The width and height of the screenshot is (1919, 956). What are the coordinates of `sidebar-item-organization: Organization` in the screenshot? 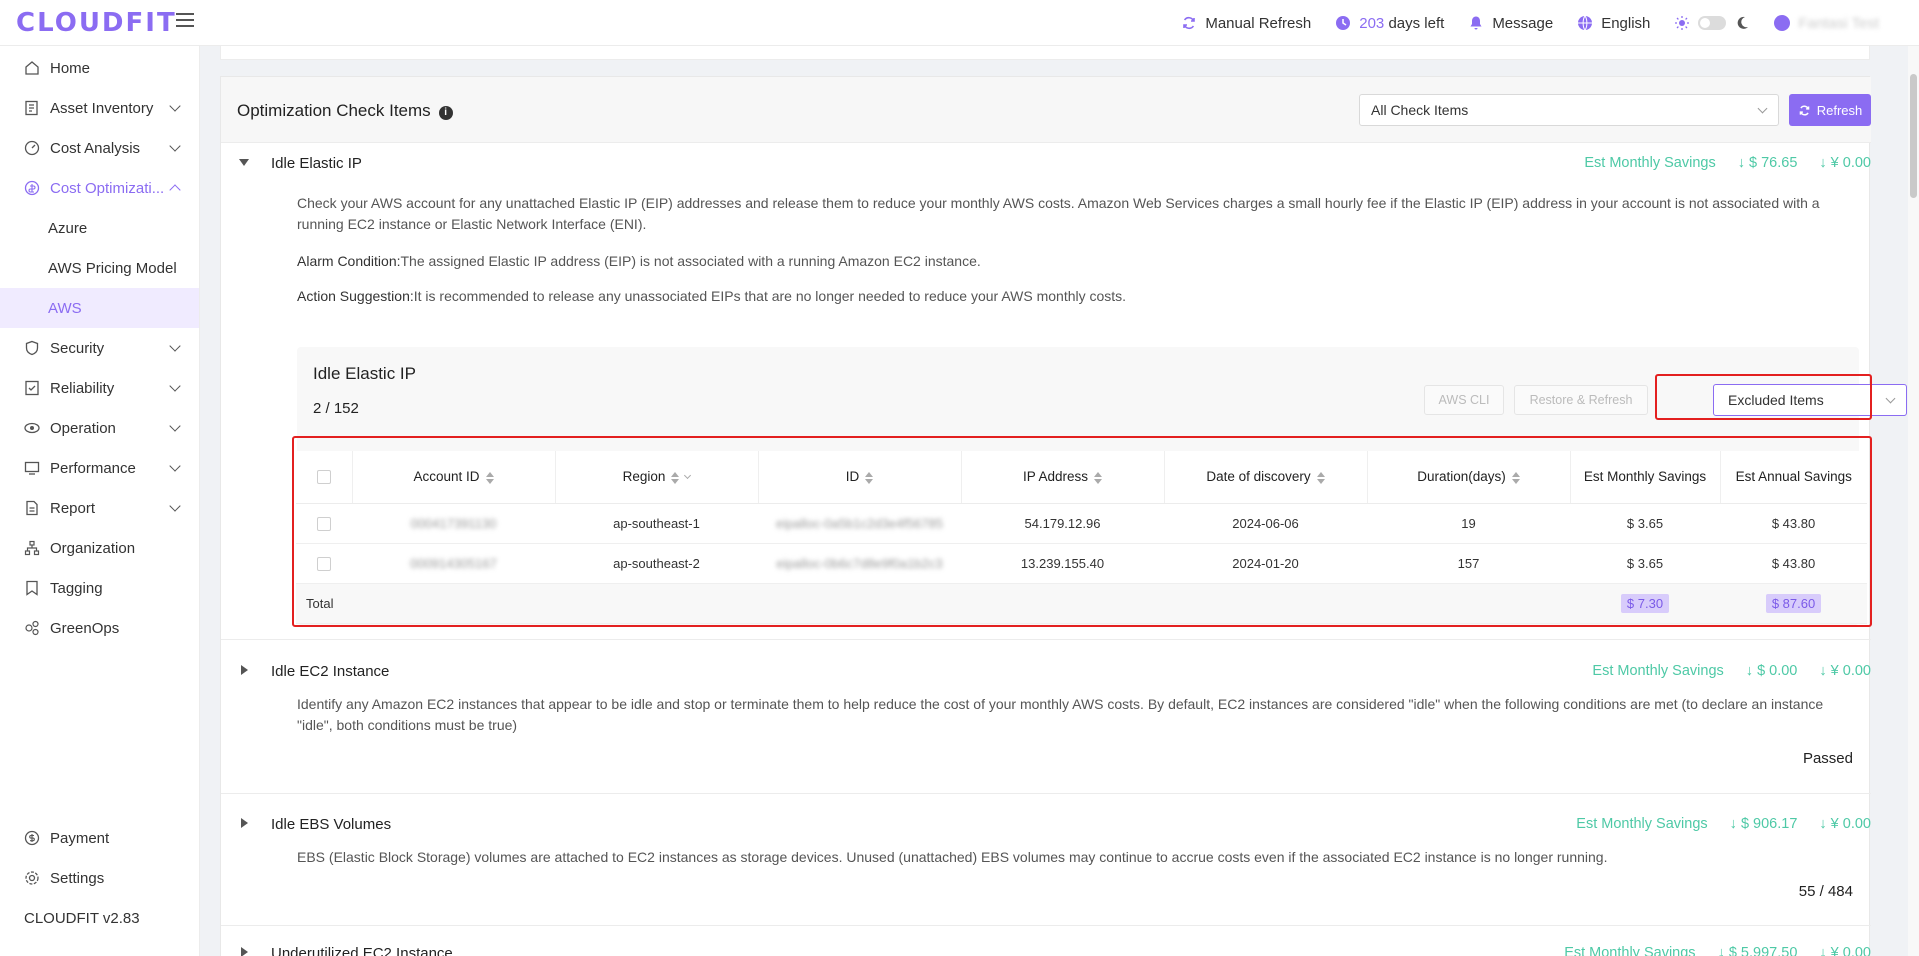 It's located at (99, 548).